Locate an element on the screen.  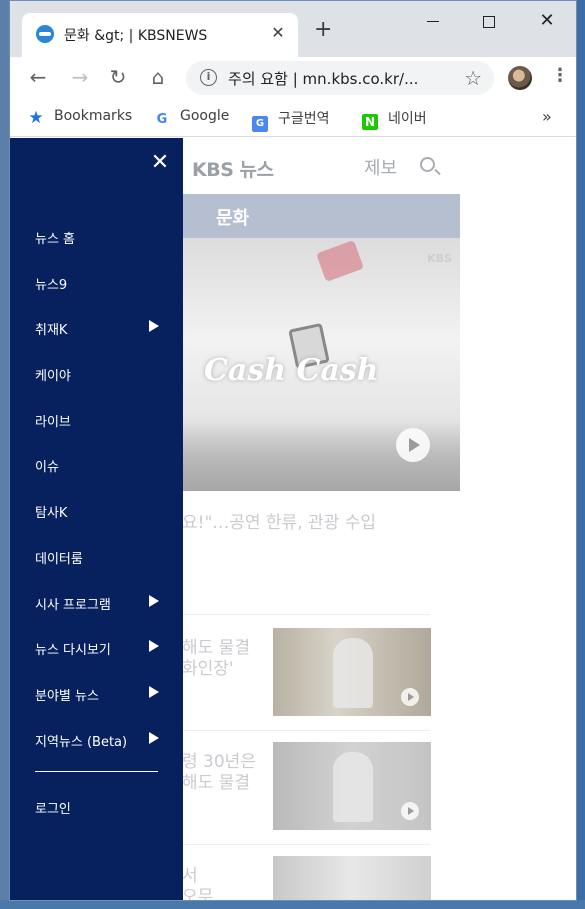
report-link: 제보 is located at coordinates (380, 167).